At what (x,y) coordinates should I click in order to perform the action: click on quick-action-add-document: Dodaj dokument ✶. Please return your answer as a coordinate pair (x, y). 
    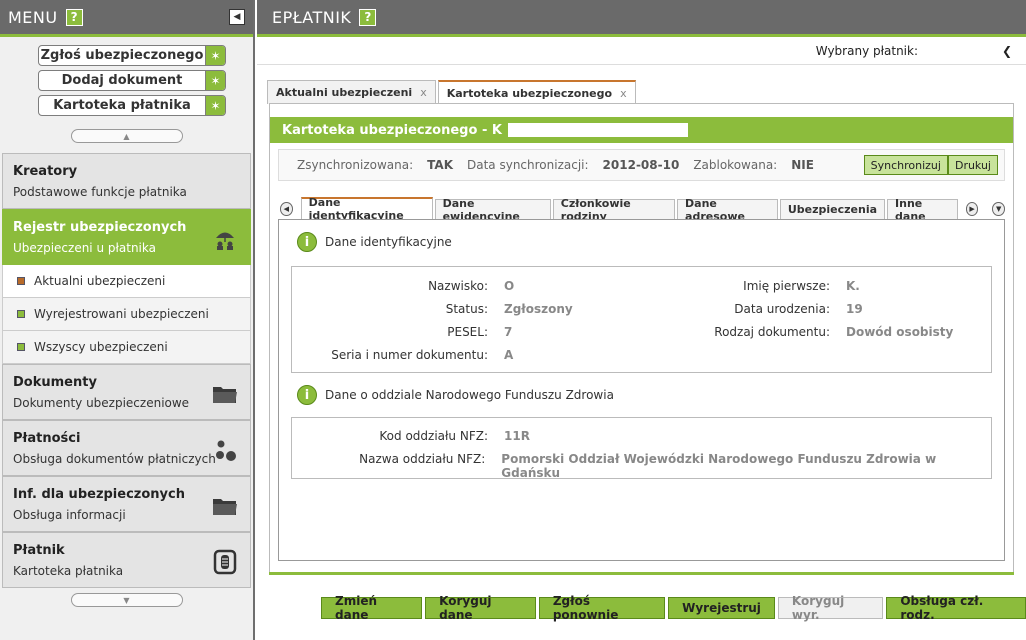
    Looking at the image, I should click on (132, 80).